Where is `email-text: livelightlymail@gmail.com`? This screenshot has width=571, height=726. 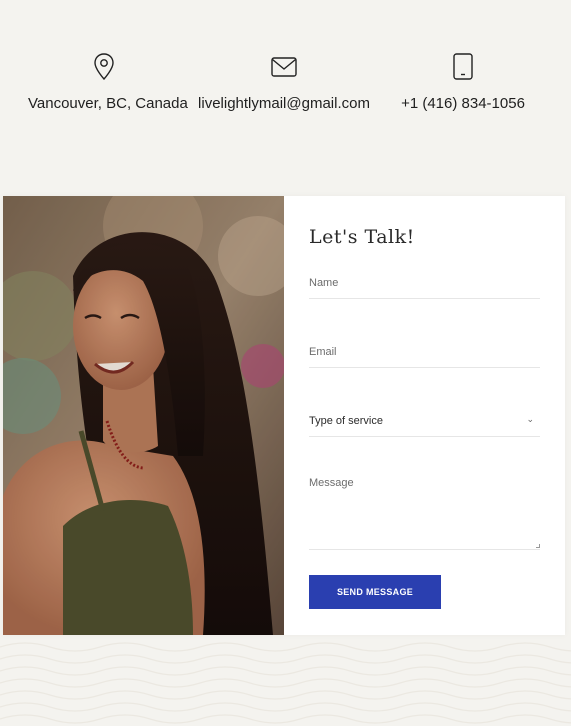 email-text: livelightlymail@gmail.com is located at coordinates (284, 103).